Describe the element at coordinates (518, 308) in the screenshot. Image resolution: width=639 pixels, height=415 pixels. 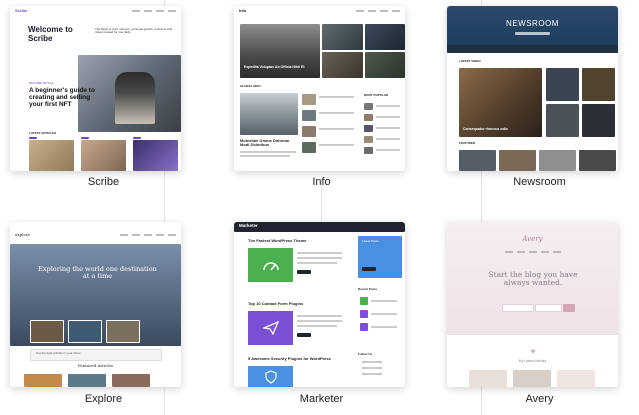
I see `avery-email-input` at that location.